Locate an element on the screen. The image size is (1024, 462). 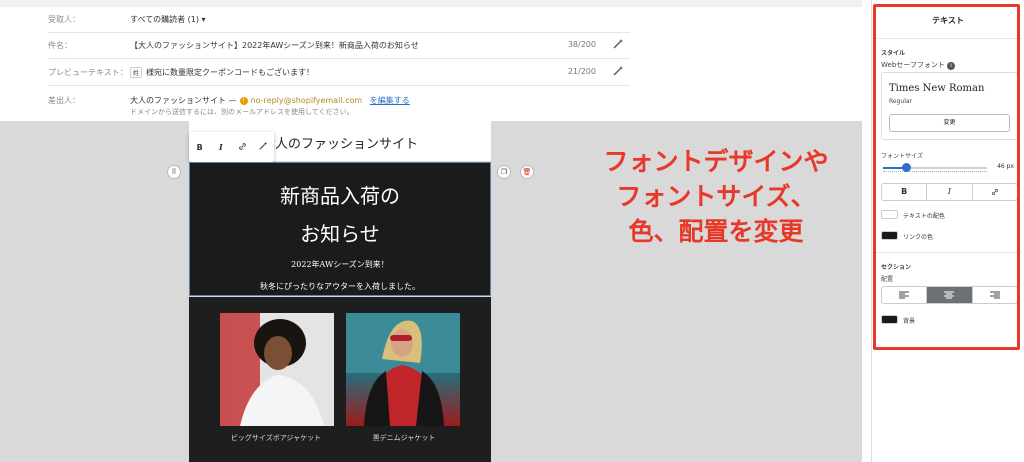
duplicate-icon: ❐ is located at coordinates (504, 172).